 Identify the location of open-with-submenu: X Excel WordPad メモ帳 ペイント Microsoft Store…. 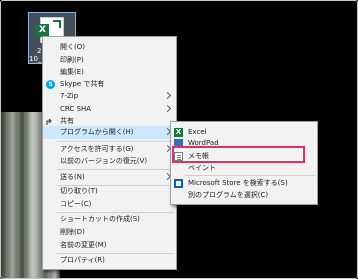
(244, 163).